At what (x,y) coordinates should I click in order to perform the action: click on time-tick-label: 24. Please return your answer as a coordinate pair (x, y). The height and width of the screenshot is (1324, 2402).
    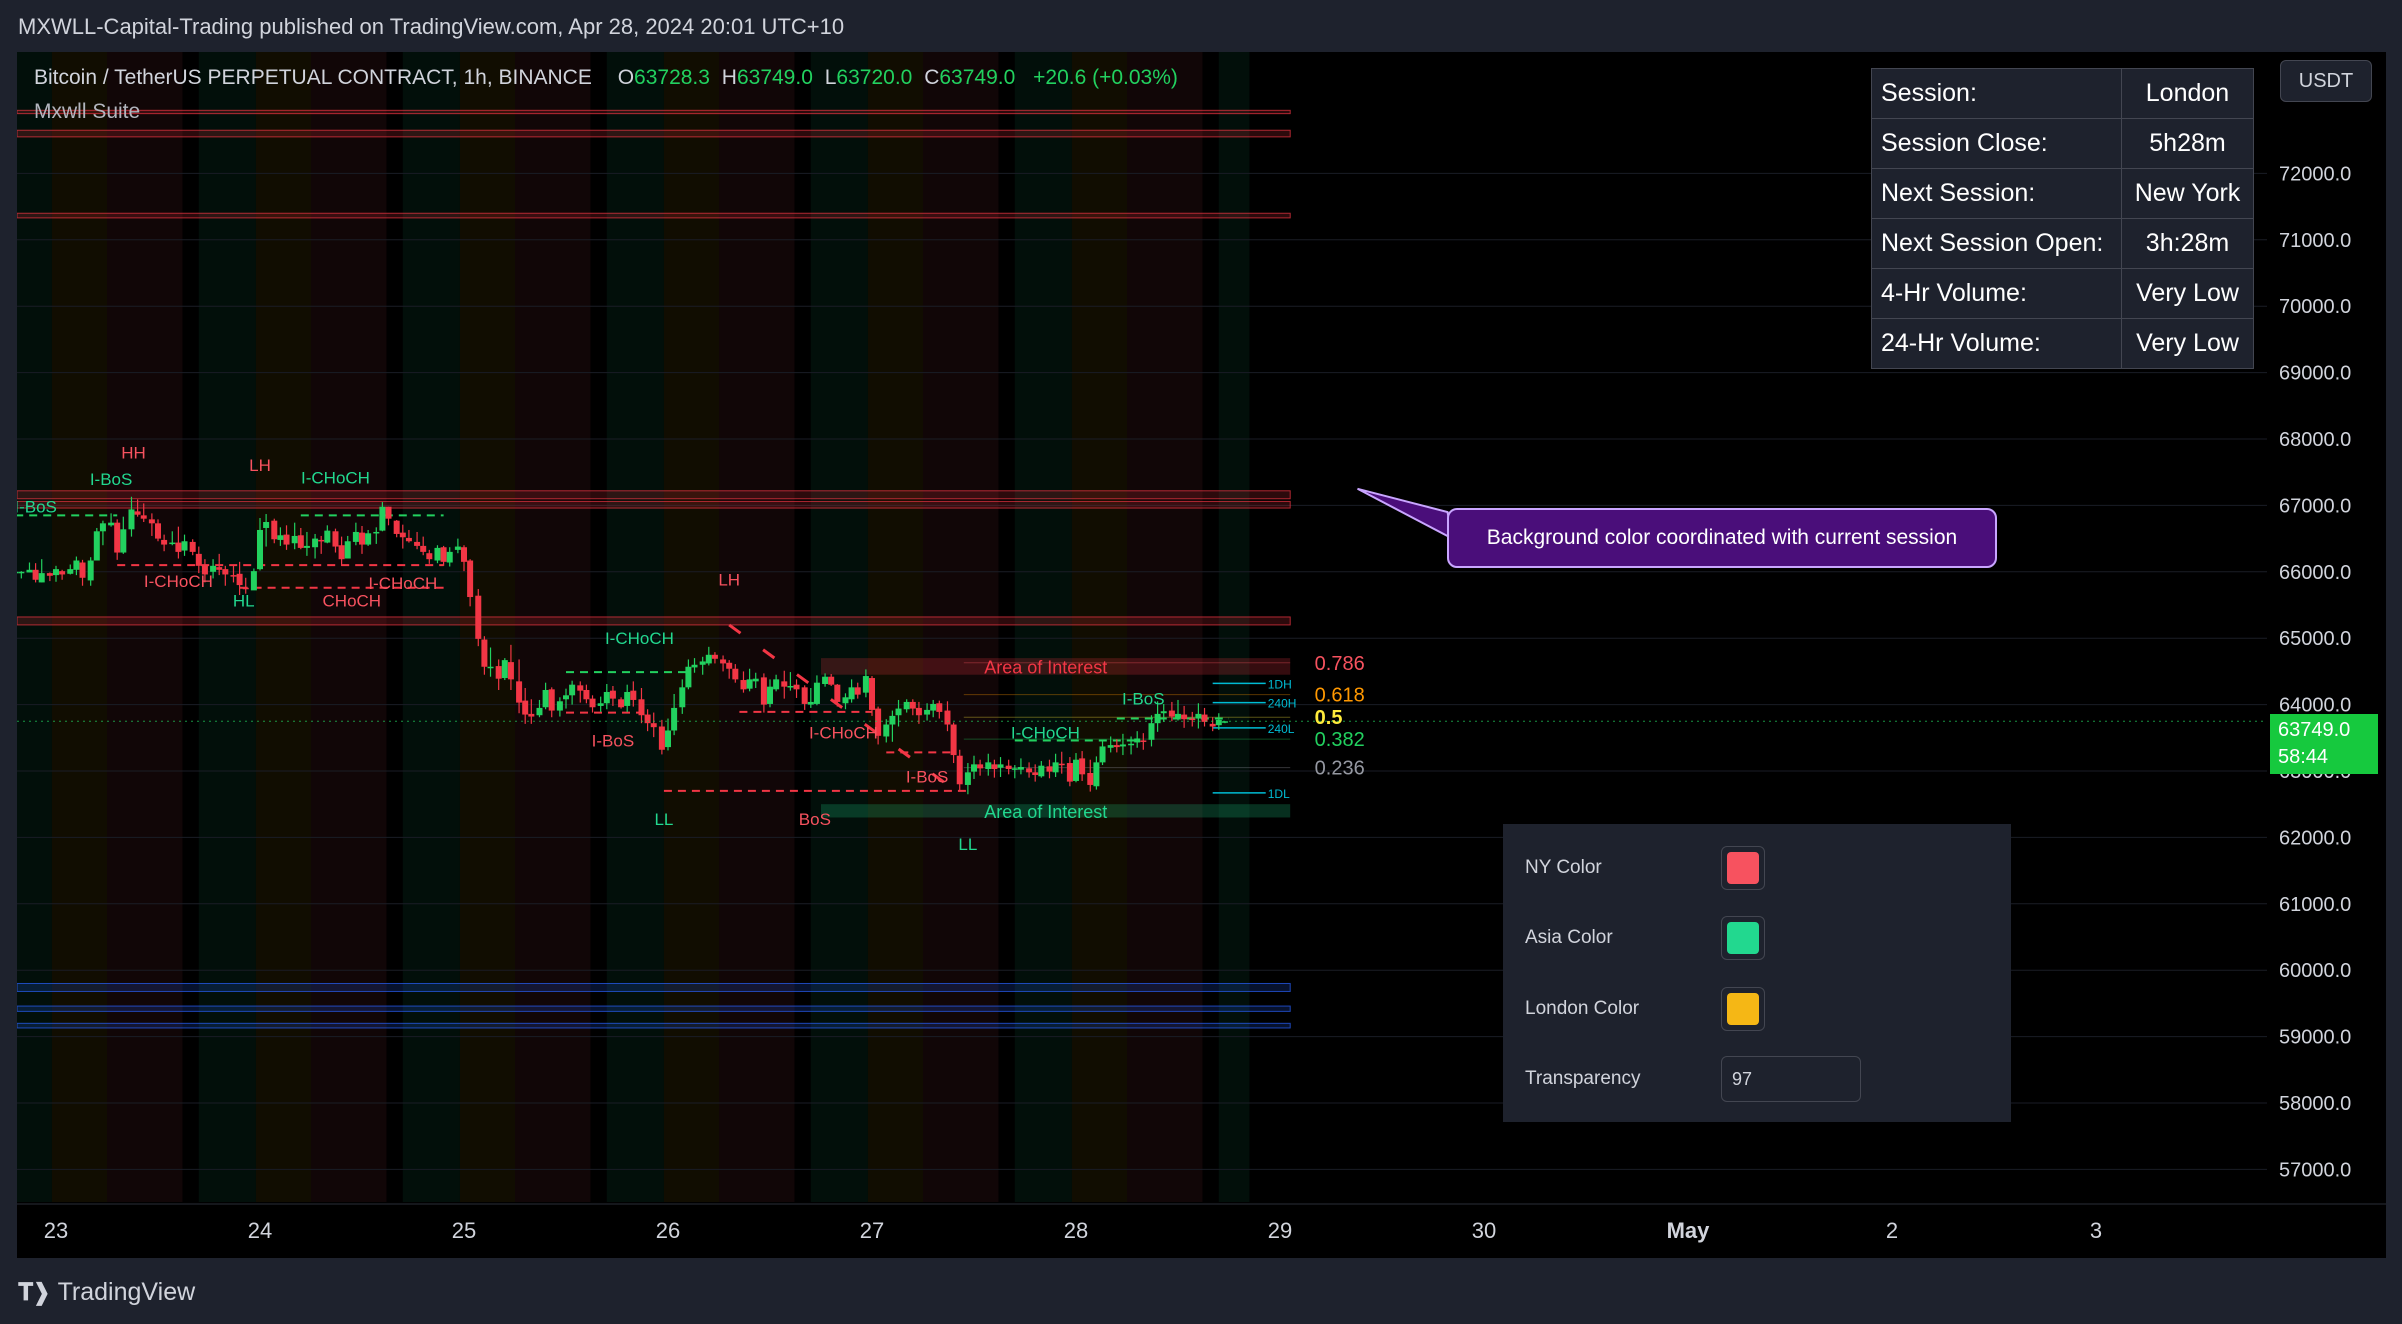
    Looking at the image, I should click on (260, 1230).